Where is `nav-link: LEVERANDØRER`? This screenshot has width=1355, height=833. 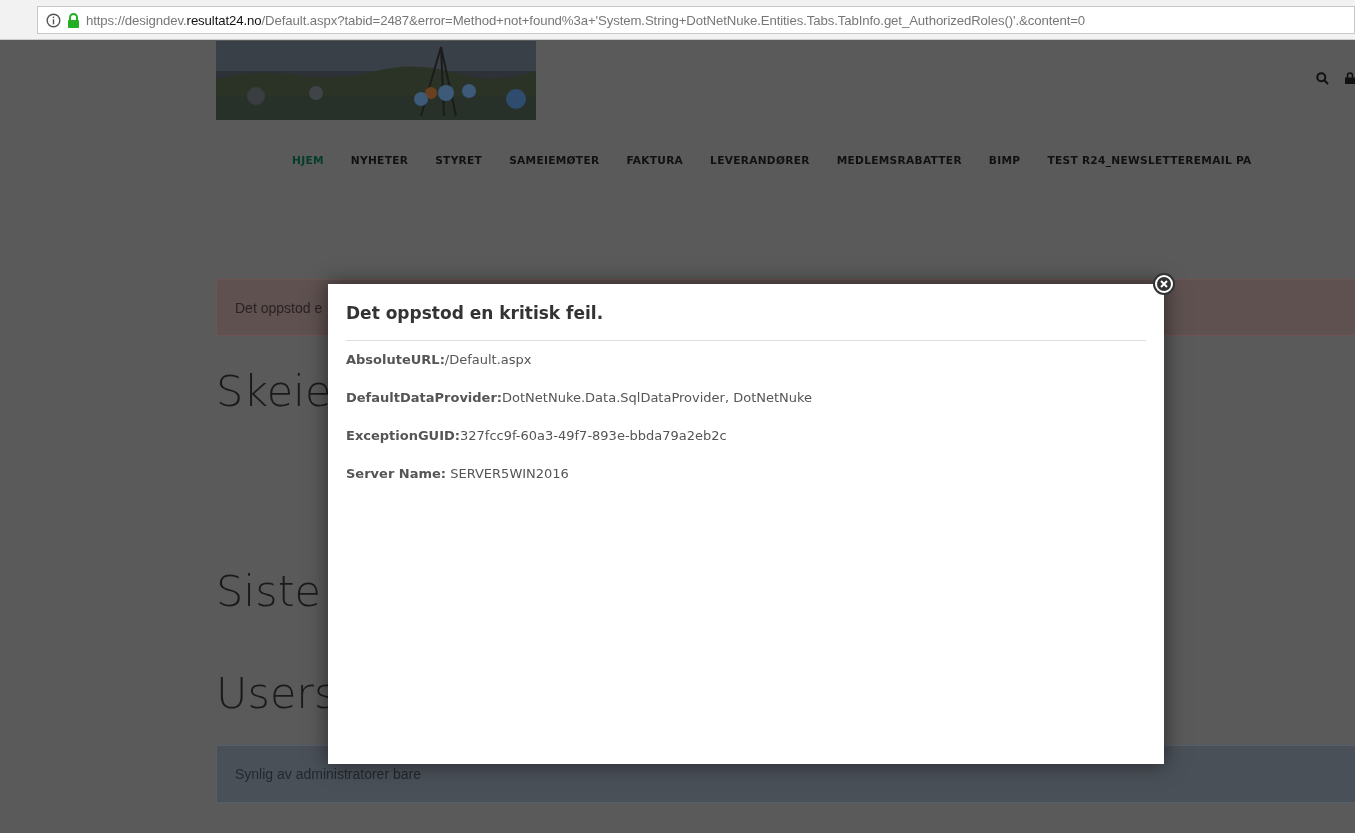
nav-link: LEVERANDØRER is located at coordinates (760, 160).